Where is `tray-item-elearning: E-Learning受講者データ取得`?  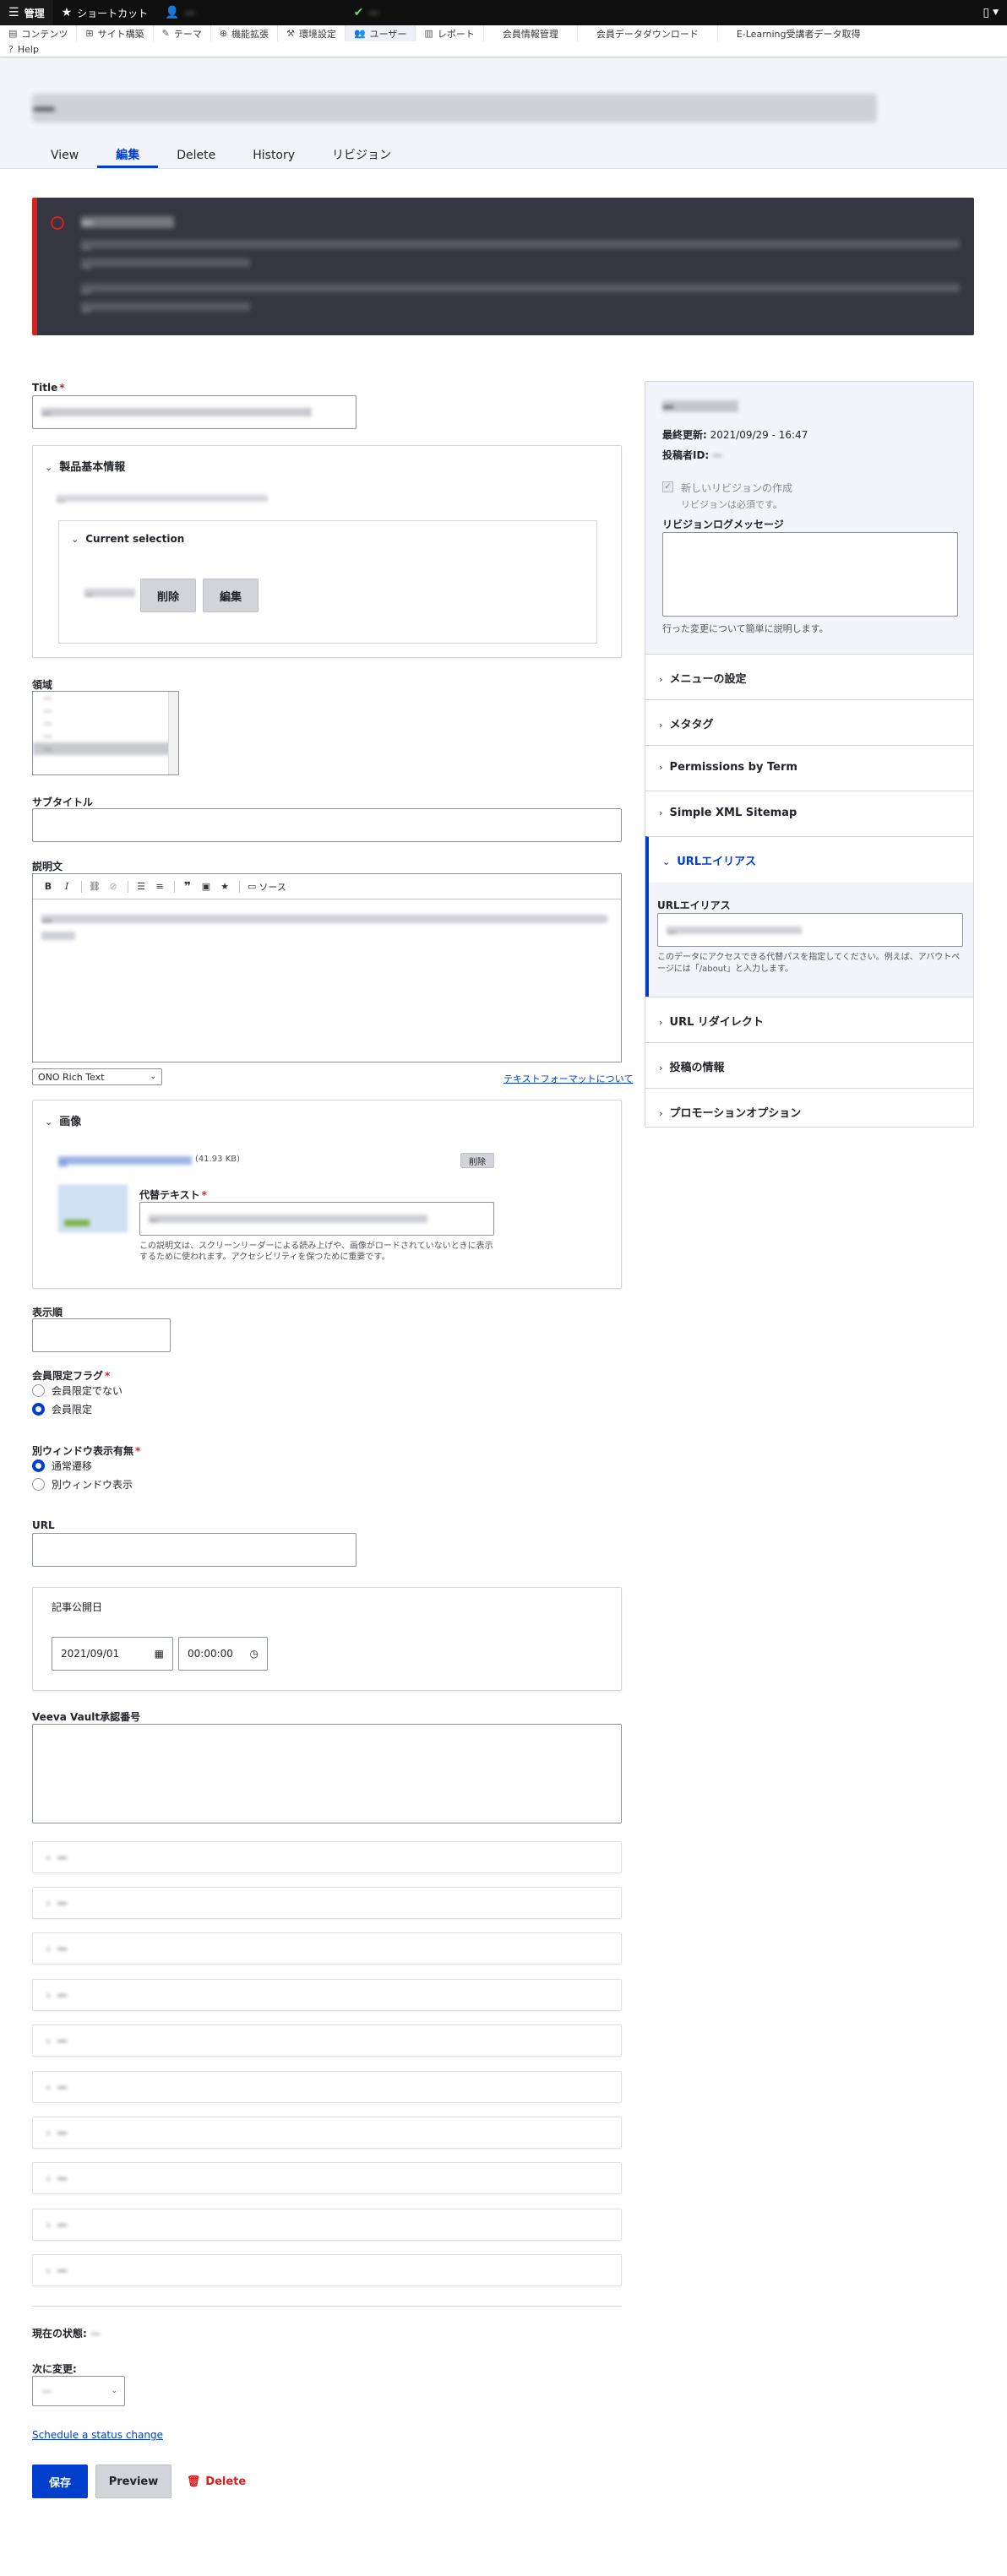
tray-item-elearning: E-Learning受講者データ取得 is located at coordinates (798, 33).